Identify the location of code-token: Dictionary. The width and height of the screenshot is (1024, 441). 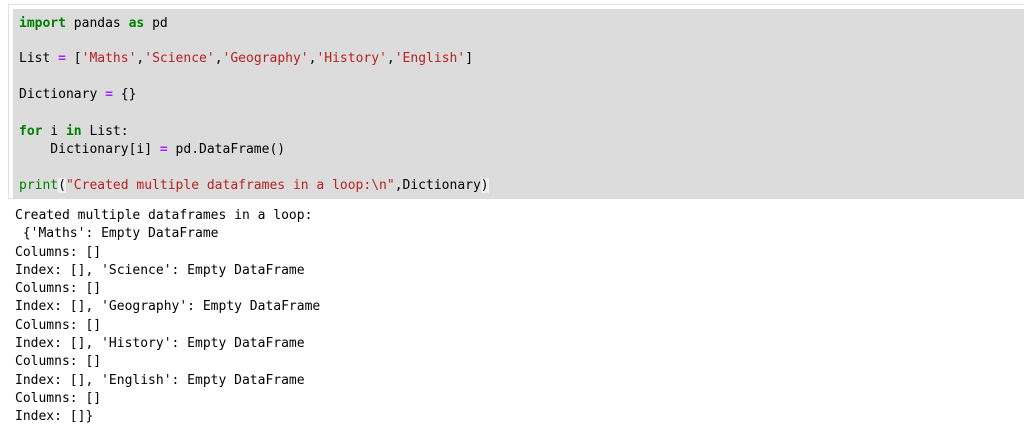
(62, 94).